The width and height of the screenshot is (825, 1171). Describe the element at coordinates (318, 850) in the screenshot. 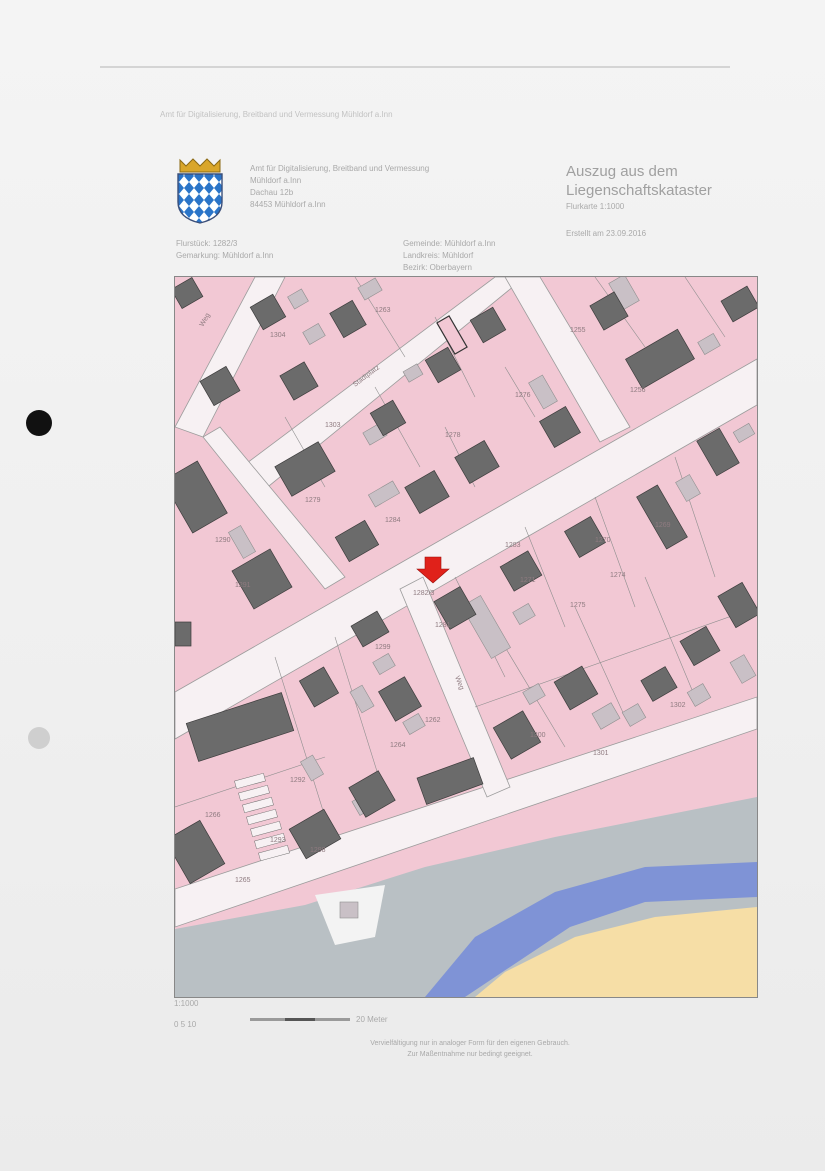

I see `parcel-number-label: 1298` at that location.